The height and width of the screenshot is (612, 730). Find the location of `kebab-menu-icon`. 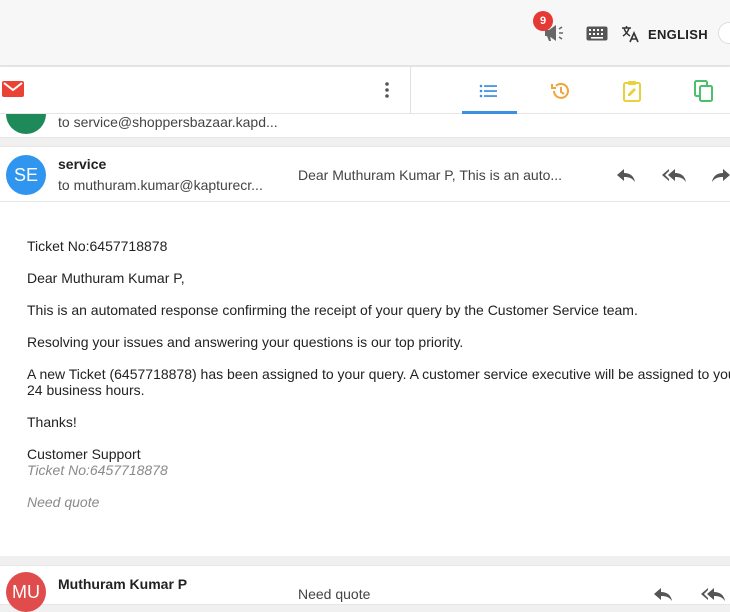

kebab-menu-icon is located at coordinates (387, 90).